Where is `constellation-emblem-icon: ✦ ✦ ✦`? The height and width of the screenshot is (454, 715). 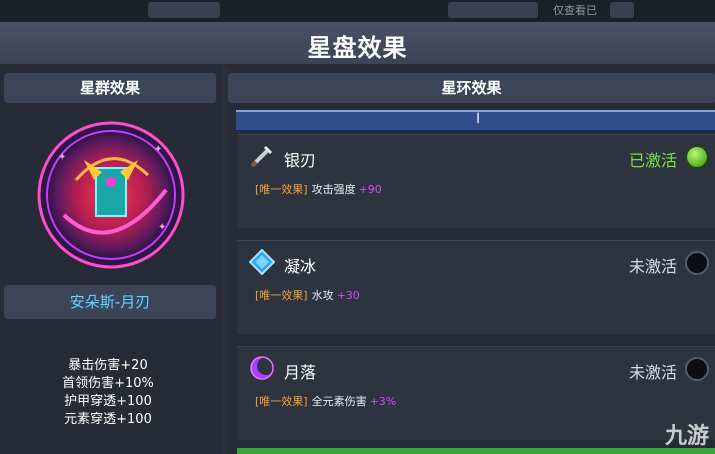
constellation-emblem-icon: ✦ ✦ ✦ is located at coordinates (111, 195).